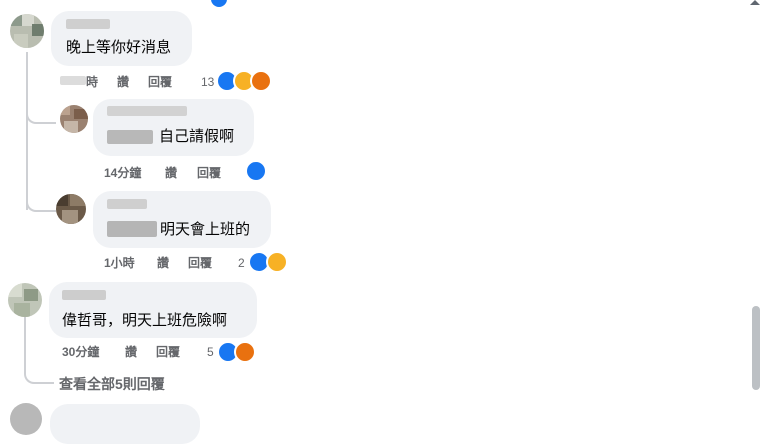 Image resolution: width=761 pixels, height=444 pixels. What do you see at coordinates (210, 352) in the screenshot?
I see `reaction-count: 5` at bounding box center [210, 352].